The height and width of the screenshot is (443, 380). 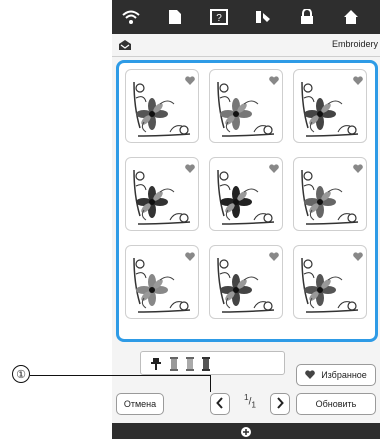 What do you see at coordinates (156, 364) in the screenshot?
I see `pin-icon` at bounding box center [156, 364].